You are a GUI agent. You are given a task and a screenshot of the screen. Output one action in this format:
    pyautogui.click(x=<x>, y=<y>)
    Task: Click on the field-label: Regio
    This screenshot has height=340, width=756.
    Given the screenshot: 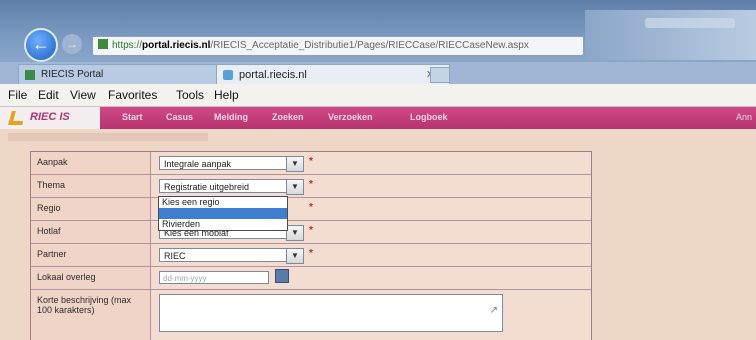 What is the action you would take?
    pyautogui.click(x=91, y=209)
    